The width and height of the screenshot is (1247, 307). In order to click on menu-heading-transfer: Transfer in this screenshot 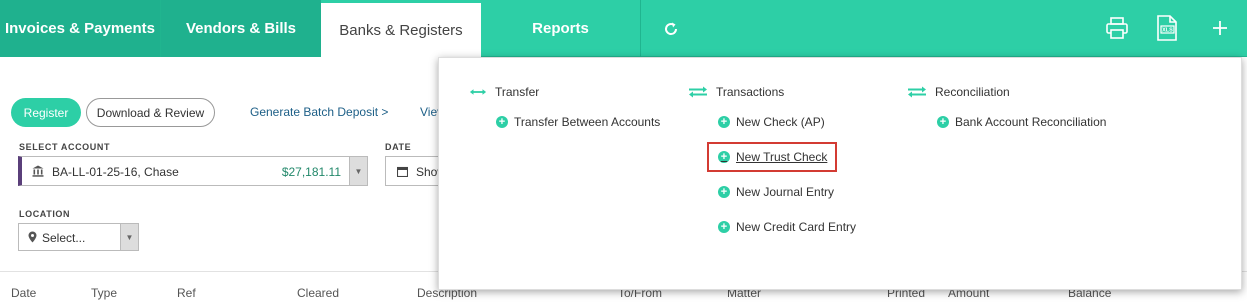, I will do `click(504, 92)`.